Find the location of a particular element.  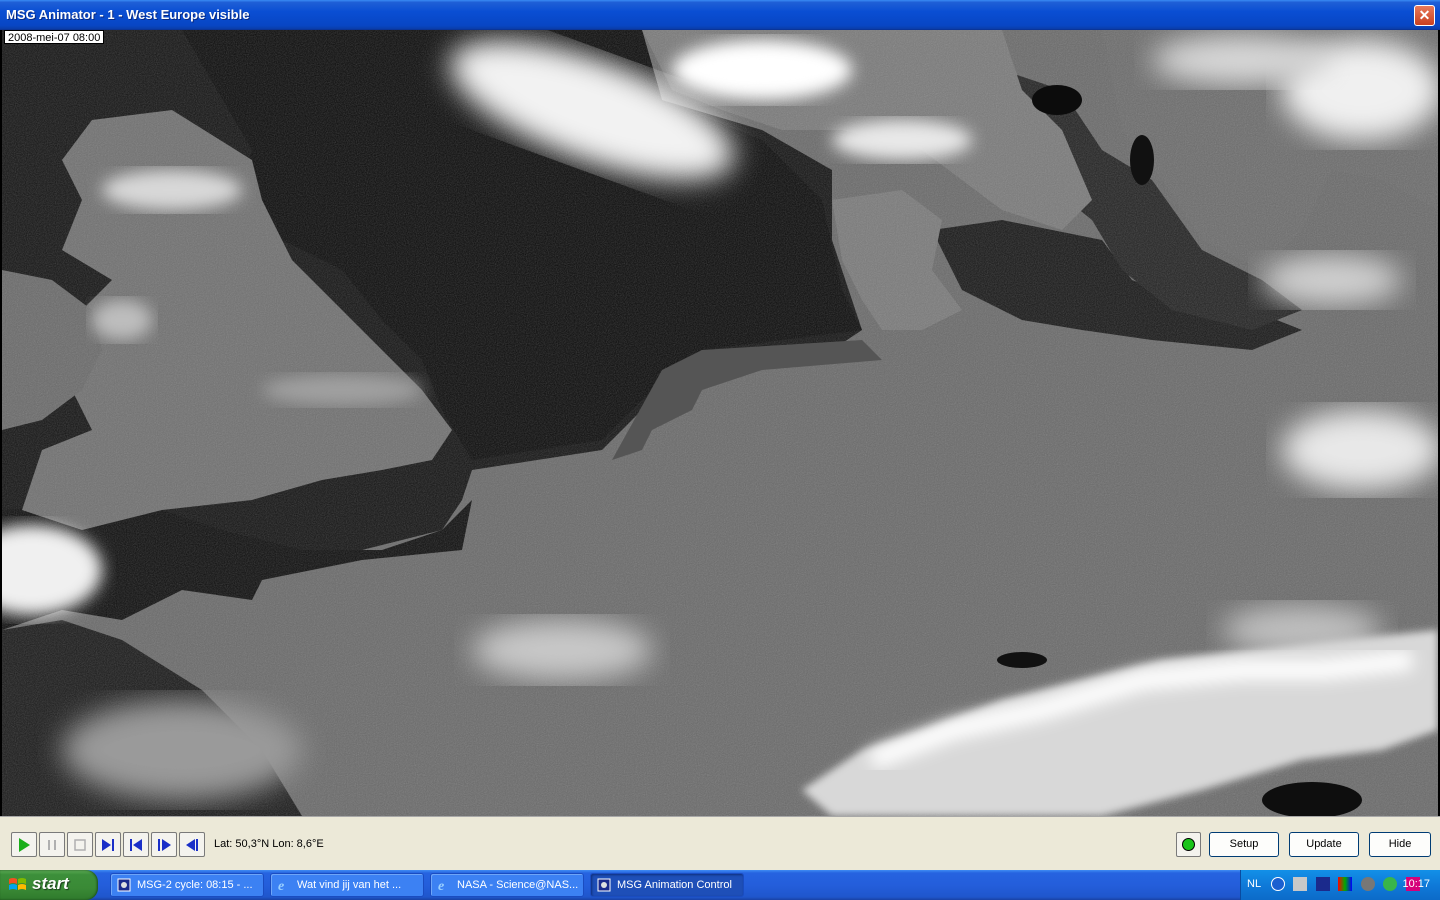

taskbar-item-label: MSG Animation Control is located at coordinates (674, 885).